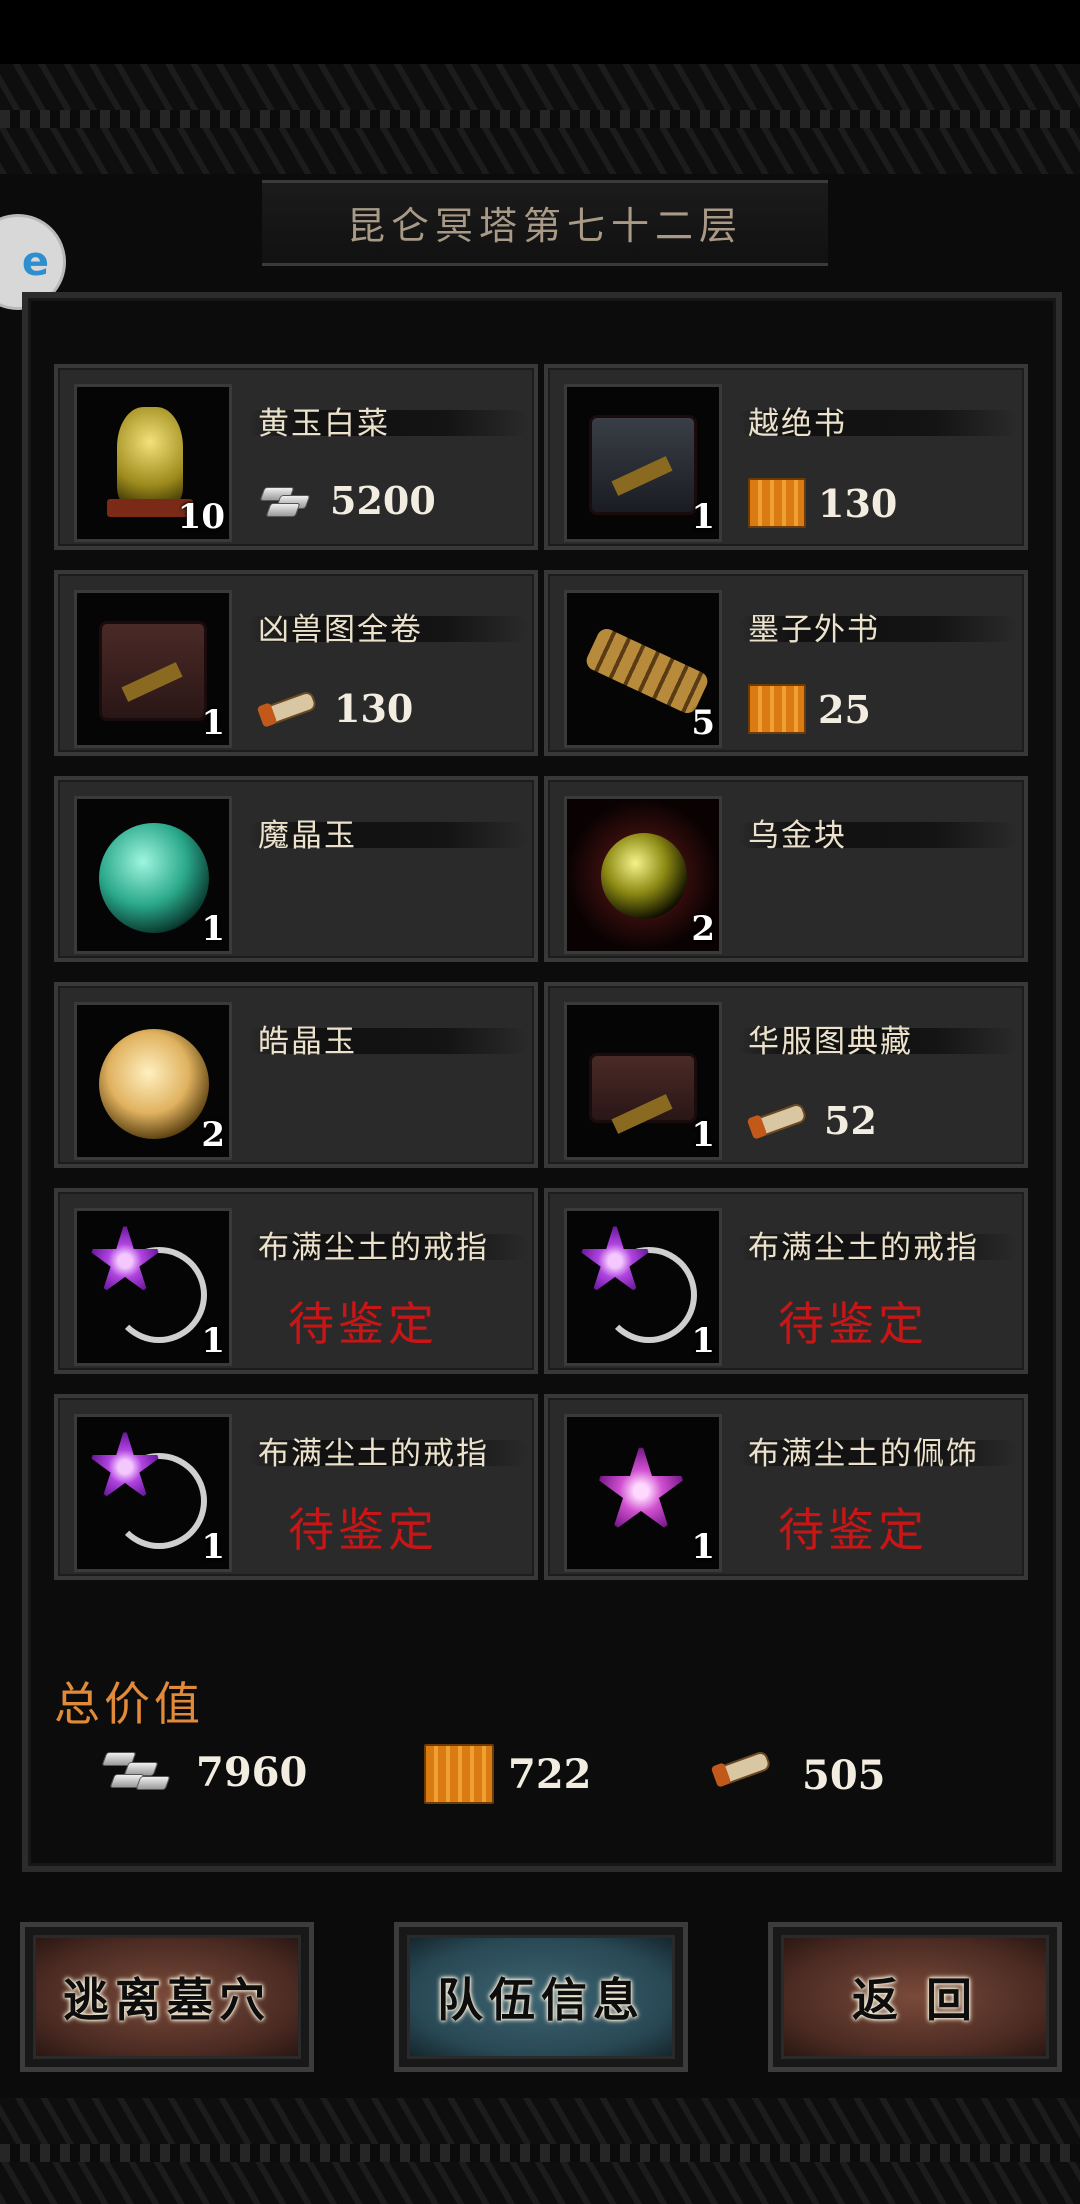  Describe the element at coordinates (347, 500) in the screenshot. I see `item-price: 5200` at that location.